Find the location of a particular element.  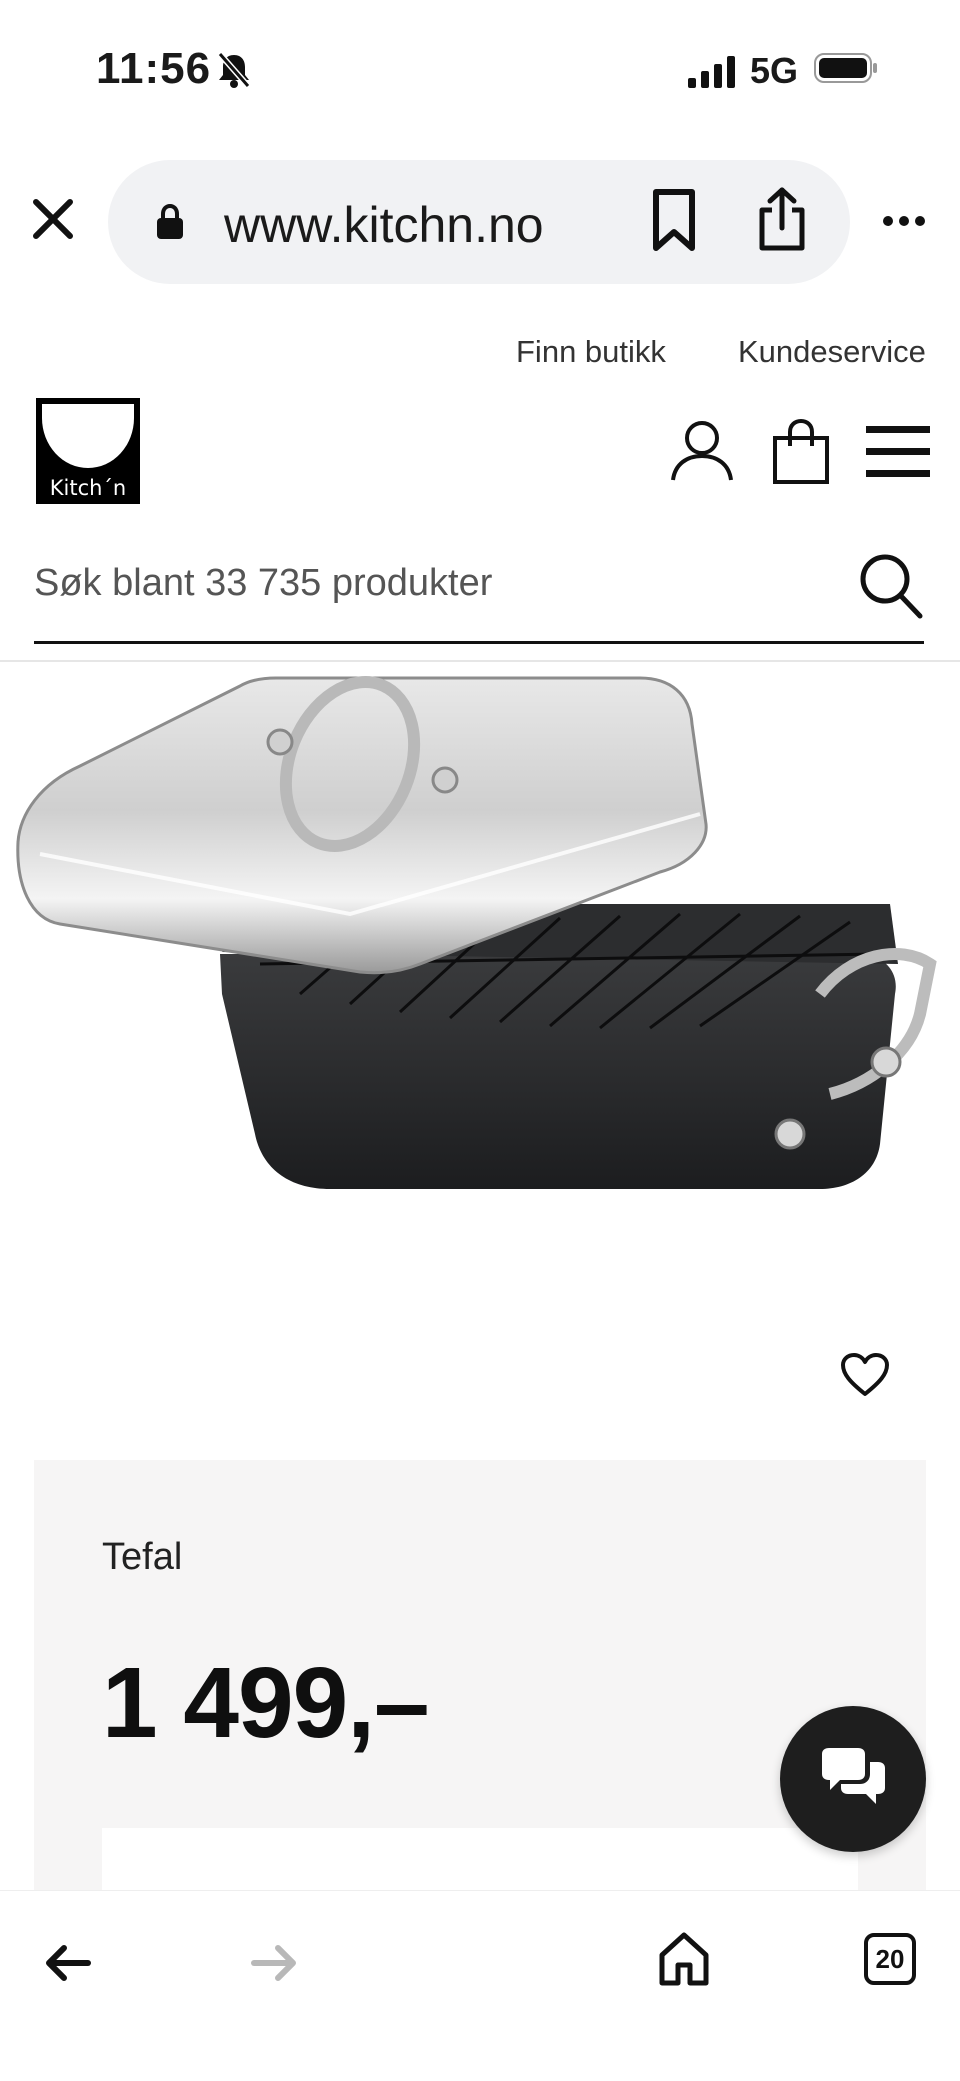

signal-icon is located at coordinates (711, 72).